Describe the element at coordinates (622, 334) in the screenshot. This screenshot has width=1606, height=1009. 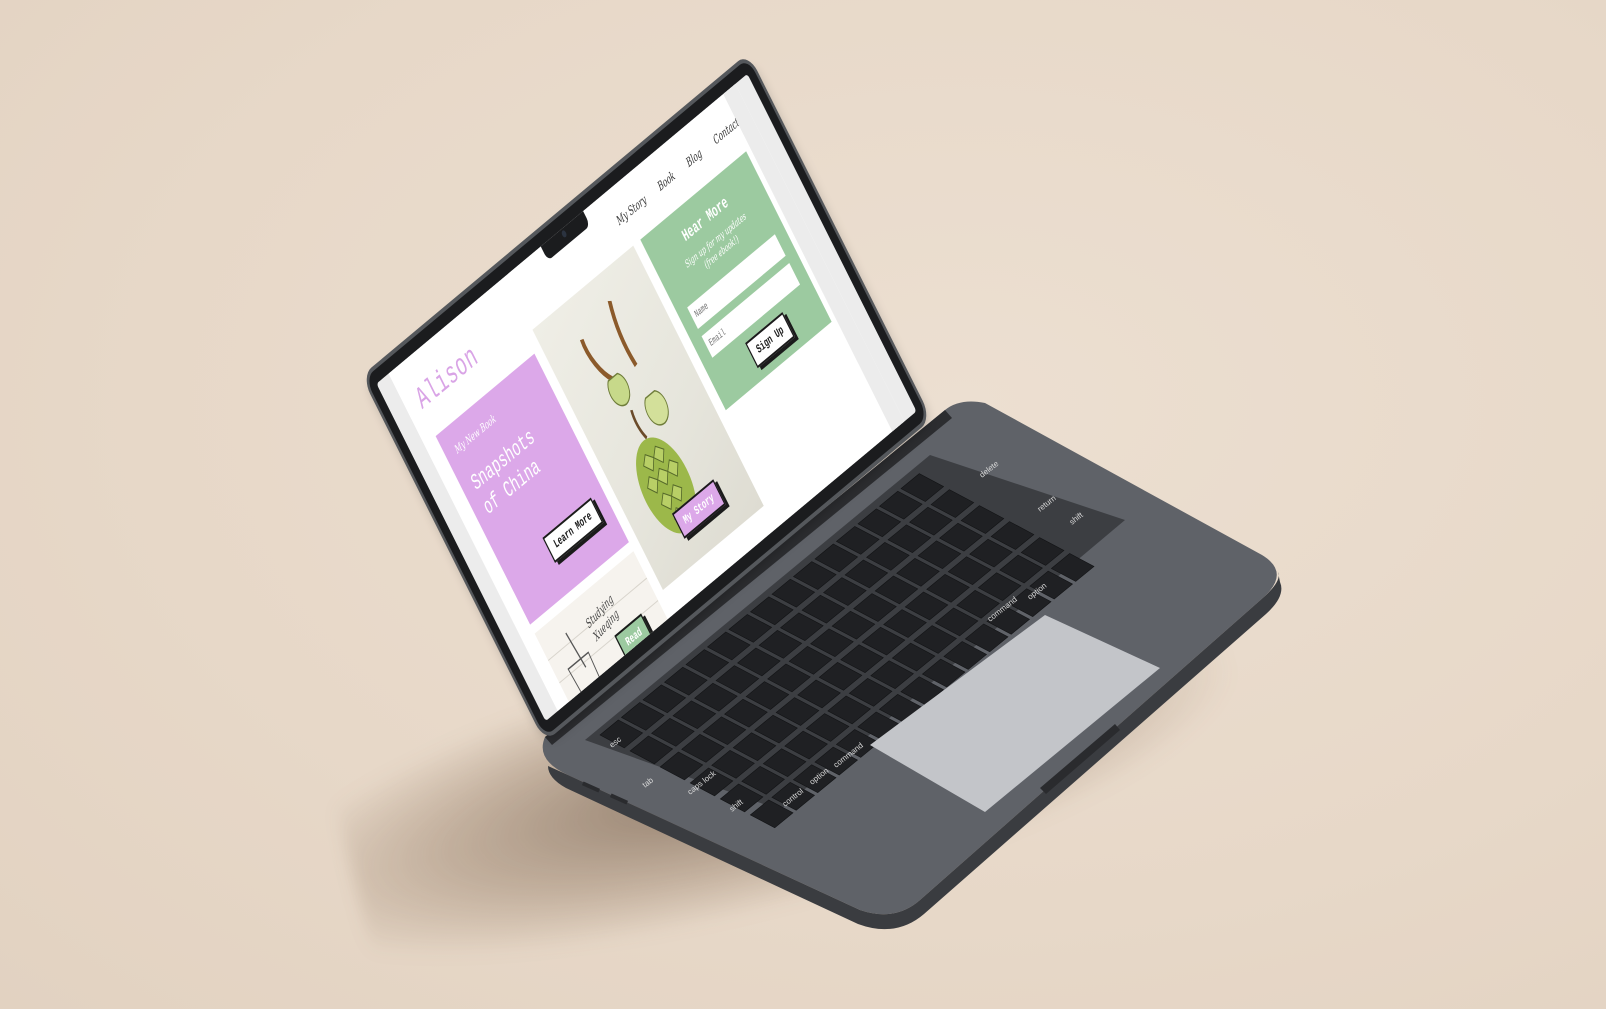
I see `stem-right` at that location.